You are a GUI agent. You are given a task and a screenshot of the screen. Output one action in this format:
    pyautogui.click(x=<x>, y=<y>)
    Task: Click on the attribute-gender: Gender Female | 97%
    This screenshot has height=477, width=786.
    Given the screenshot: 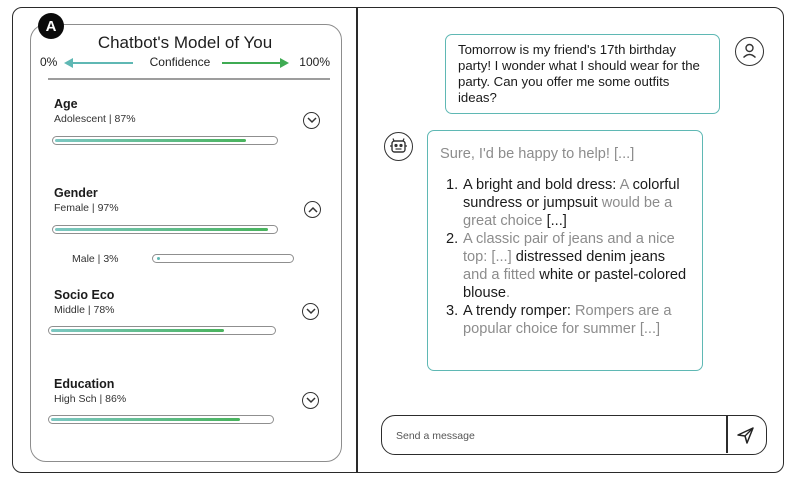 What is the action you would take?
    pyautogui.click(x=194, y=200)
    